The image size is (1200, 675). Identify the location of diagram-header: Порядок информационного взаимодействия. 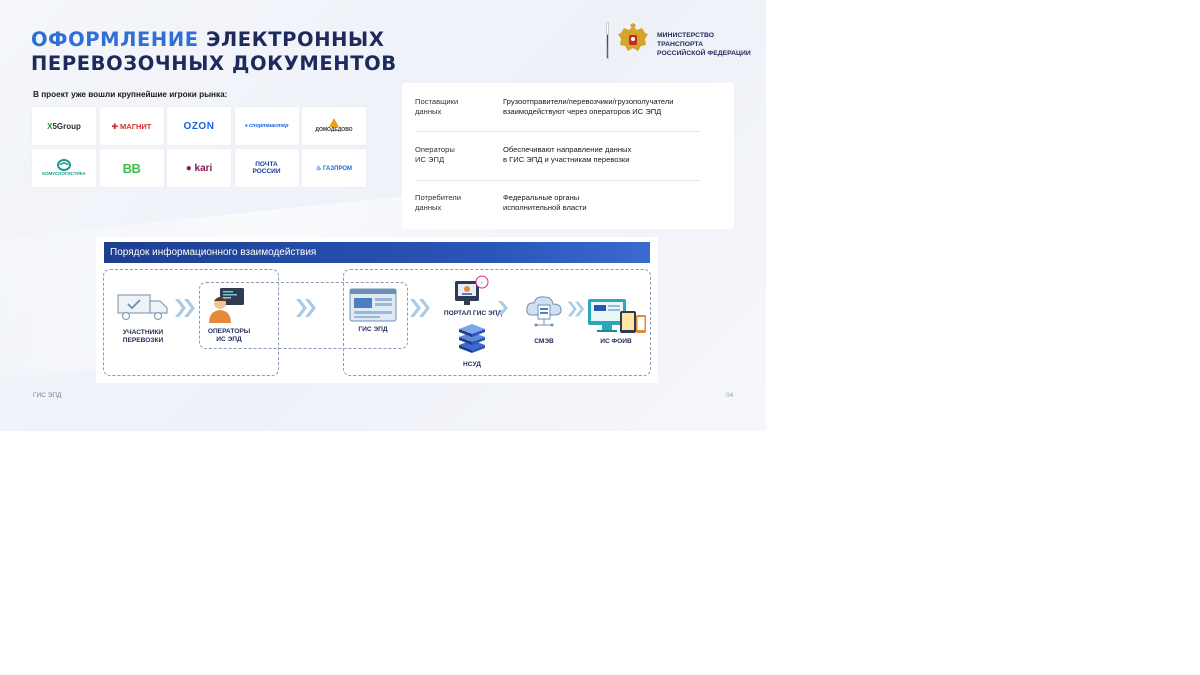
(377, 252).